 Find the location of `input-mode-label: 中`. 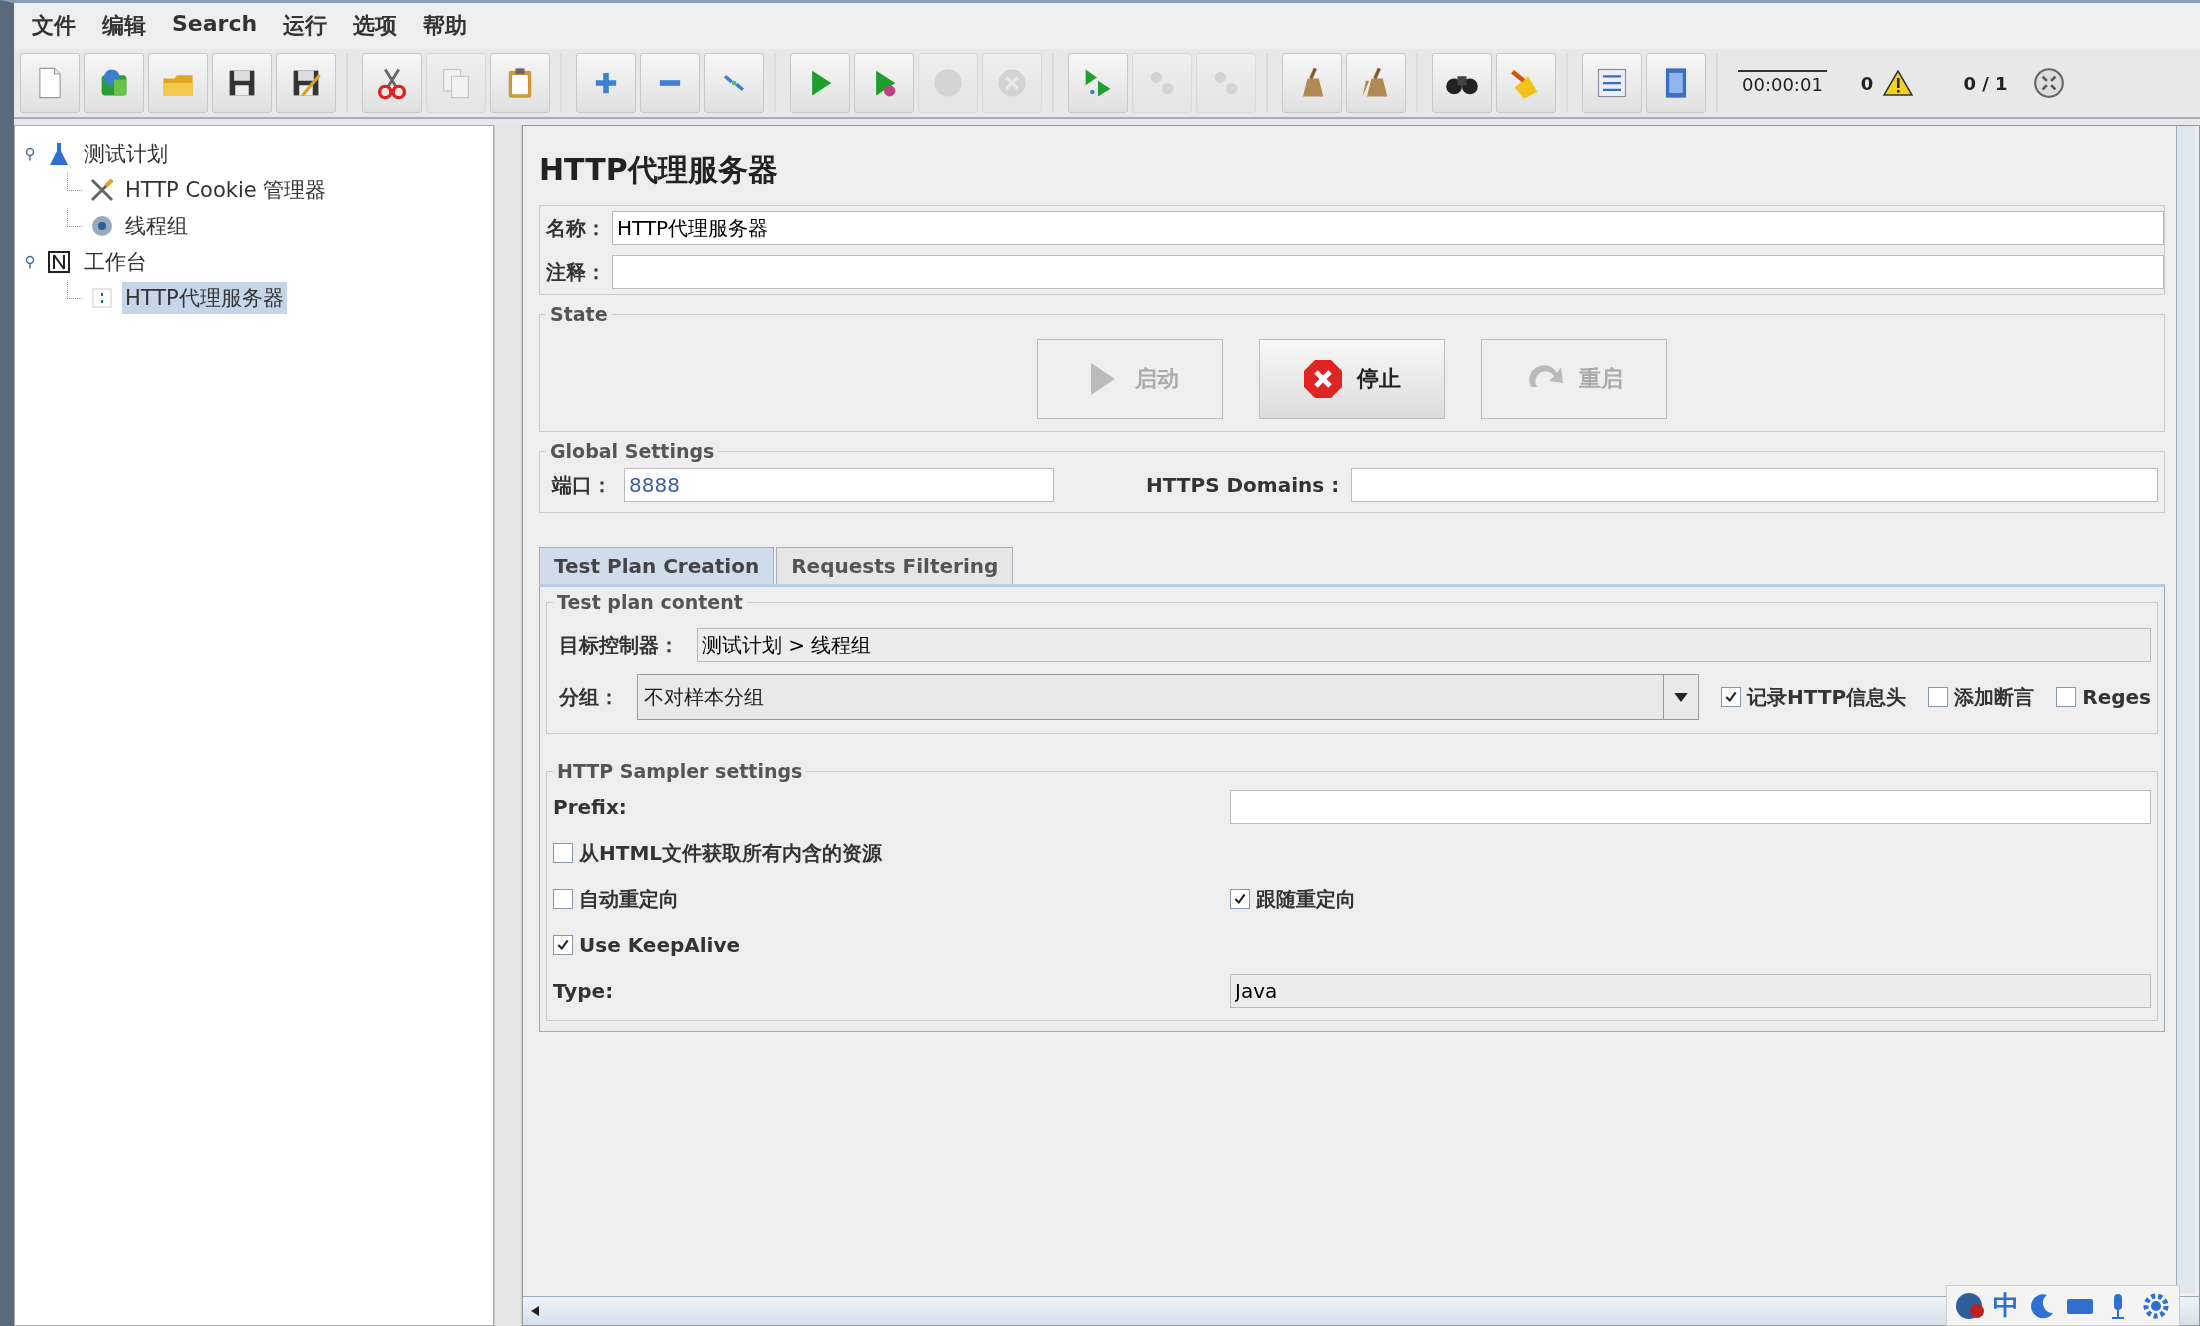

input-mode-label: 中 is located at coordinates (2006, 1305).